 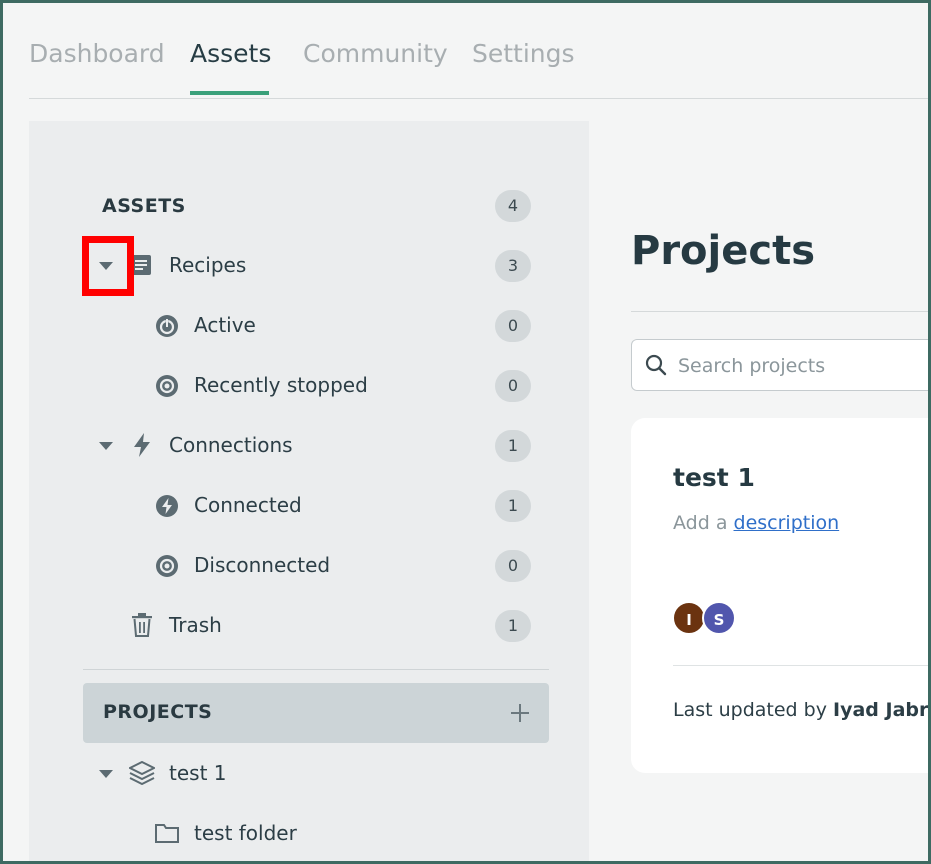 What do you see at coordinates (281, 385) in the screenshot?
I see `sidebar-item-label: Recently stopped` at bounding box center [281, 385].